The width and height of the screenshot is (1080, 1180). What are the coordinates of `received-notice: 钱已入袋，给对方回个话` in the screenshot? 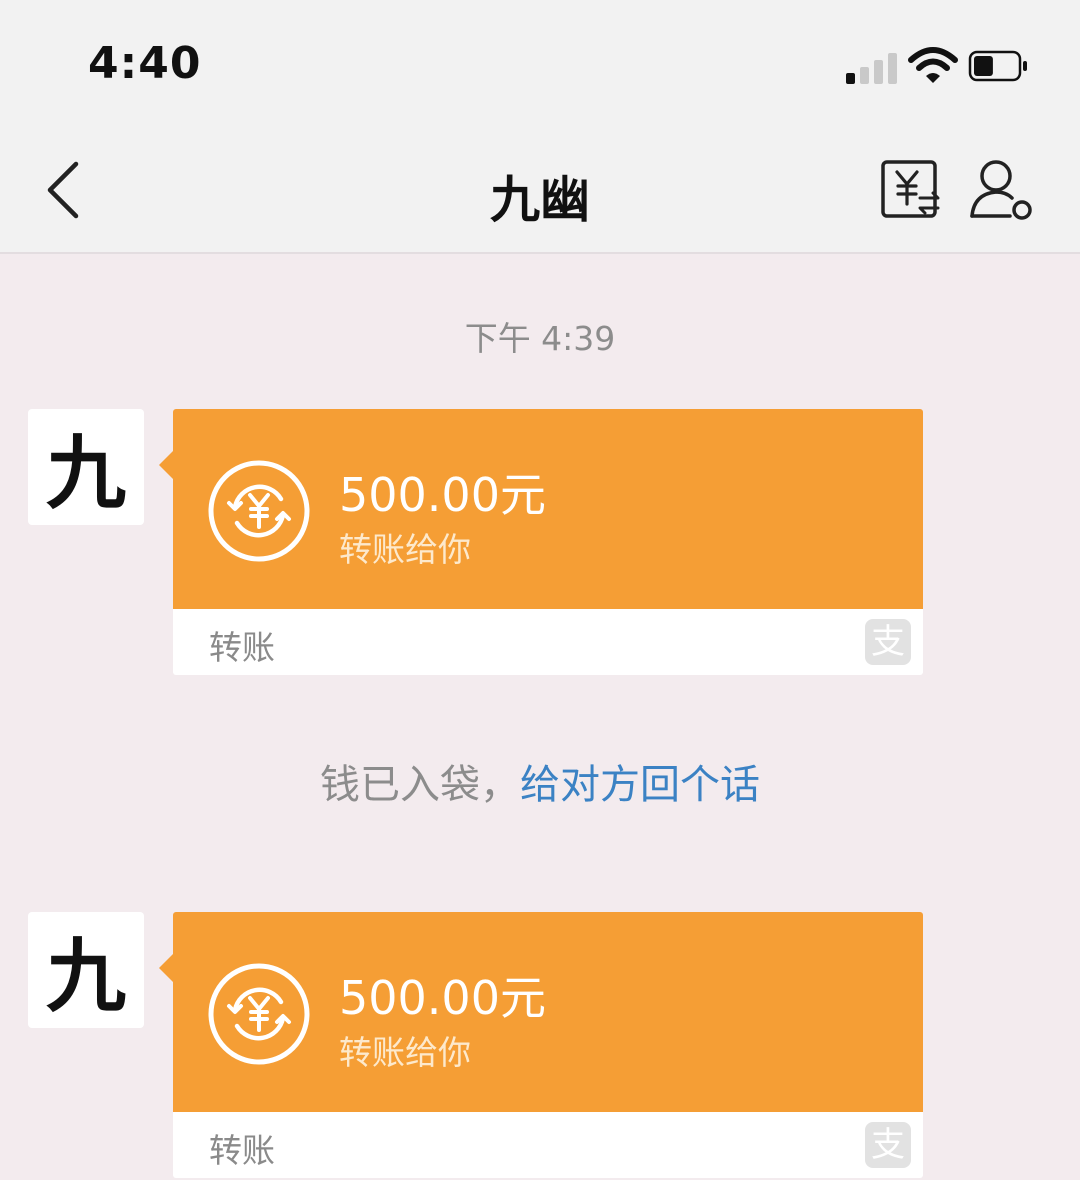 It's located at (540, 781).